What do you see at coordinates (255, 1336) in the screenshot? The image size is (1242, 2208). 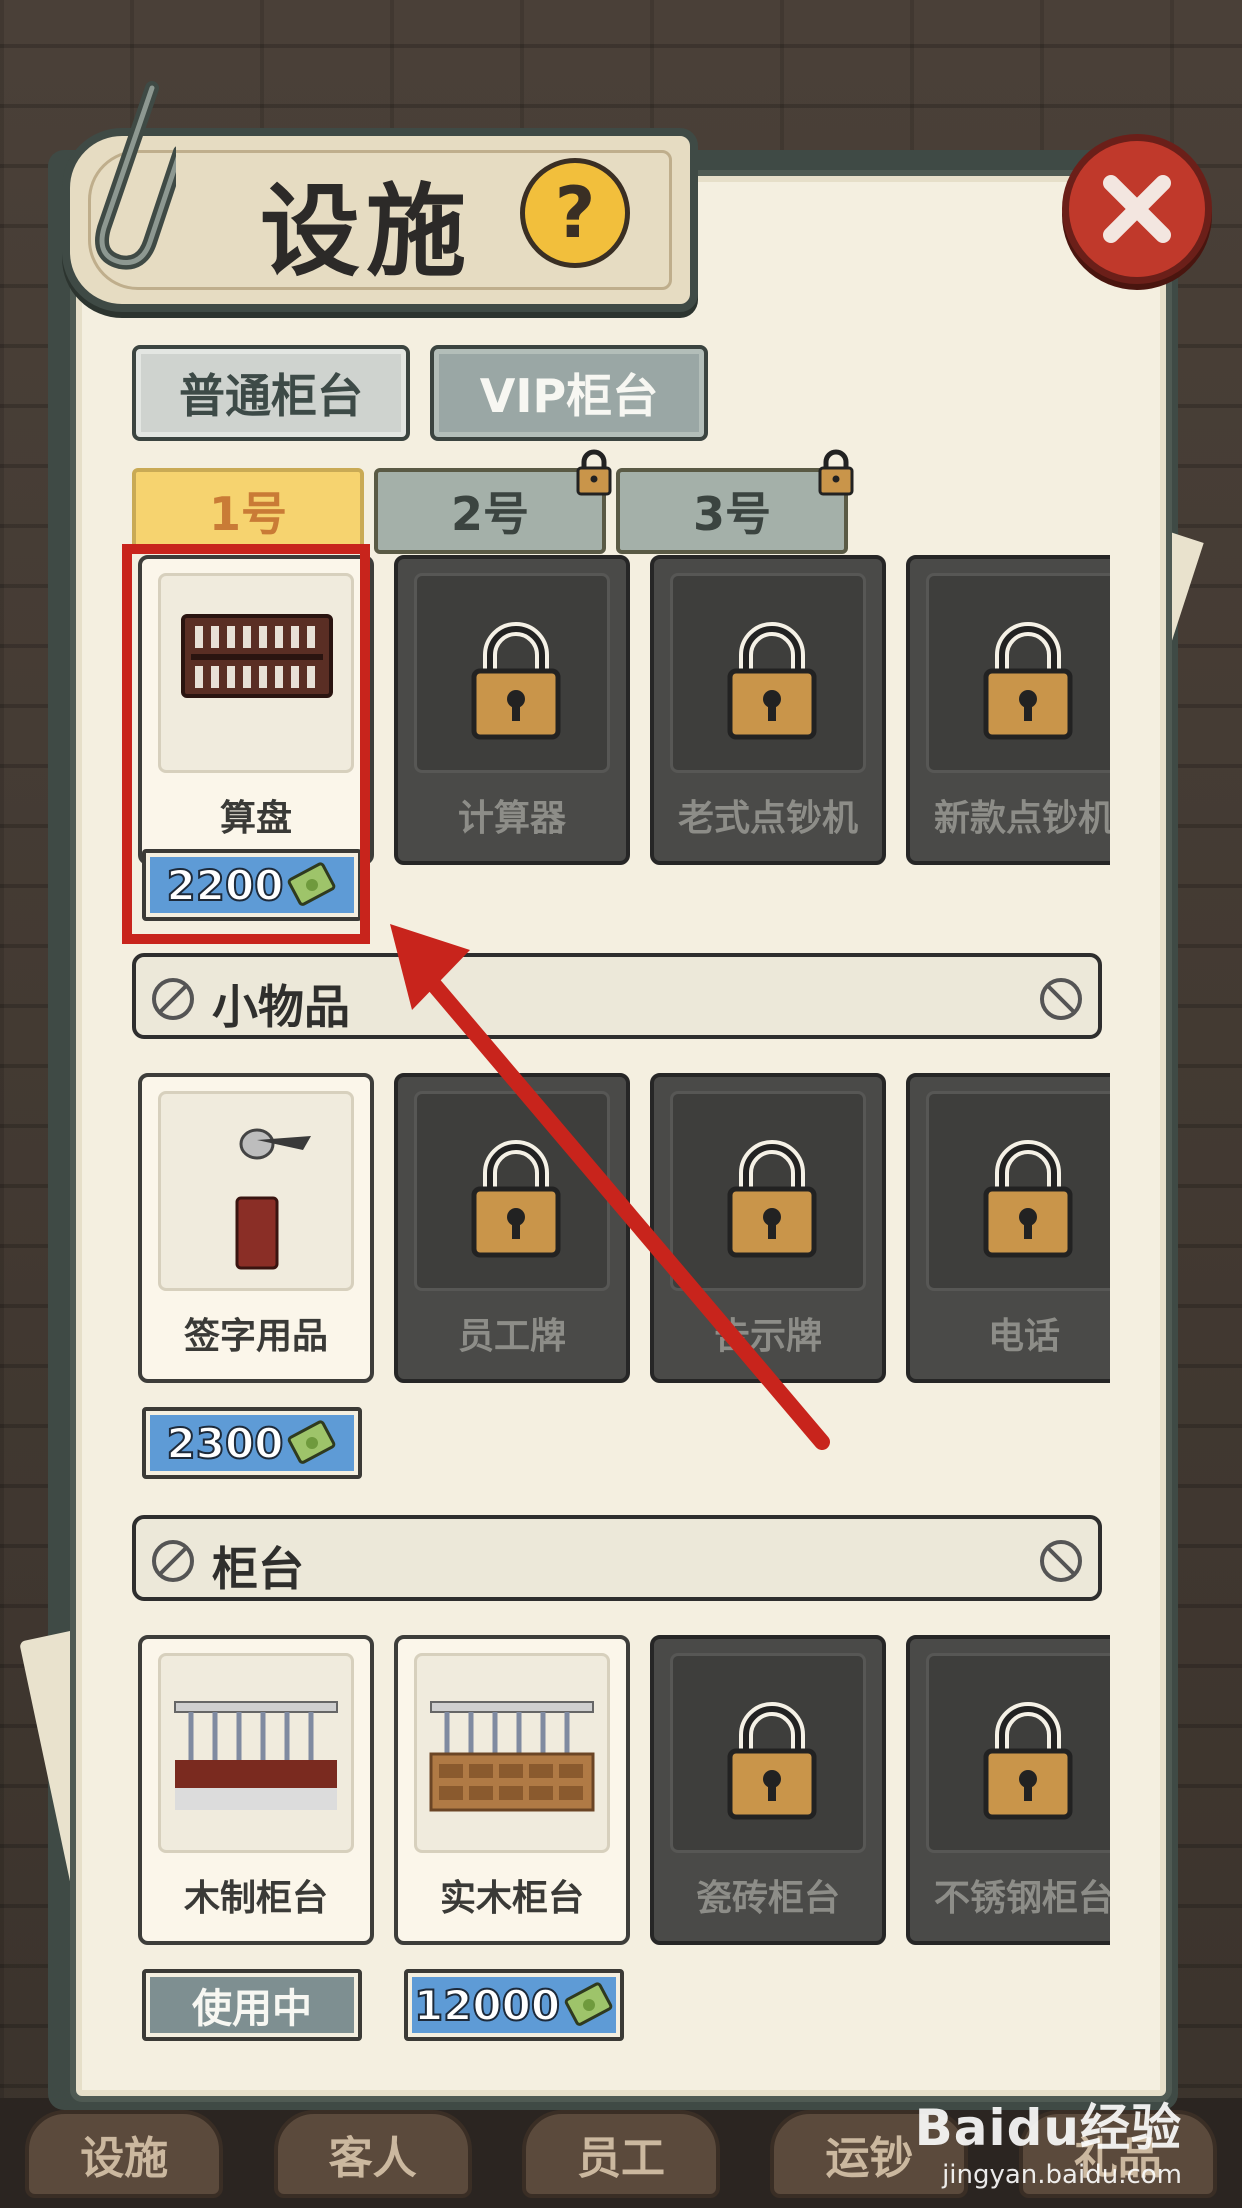 I see `item-label: 签字用品` at bounding box center [255, 1336].